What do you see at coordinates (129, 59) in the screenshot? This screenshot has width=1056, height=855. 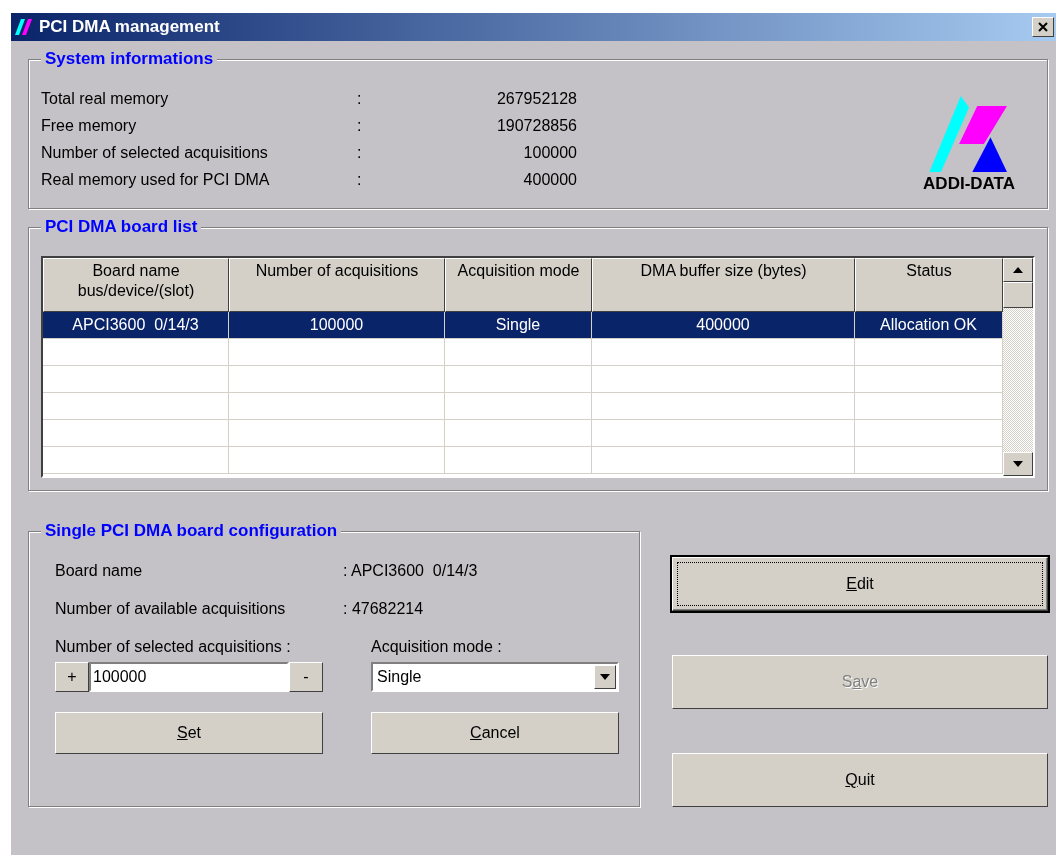 I see `group-title: System informations` at bounding box center [129, 59].